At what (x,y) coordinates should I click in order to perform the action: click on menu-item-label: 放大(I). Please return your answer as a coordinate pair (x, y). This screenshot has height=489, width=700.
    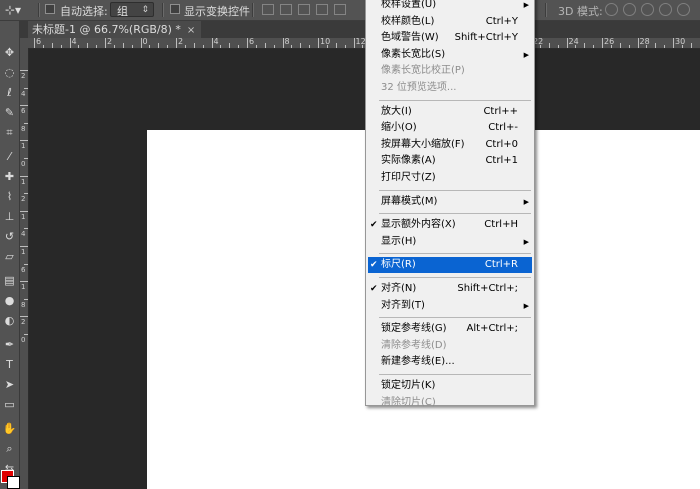
    Looking at the image, I should click on (396, 111).